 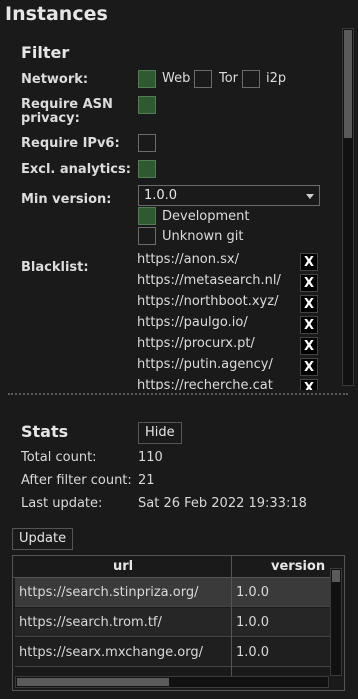 I want to click on unknown-git-label: Unknown git, so click(x=203, y=236).